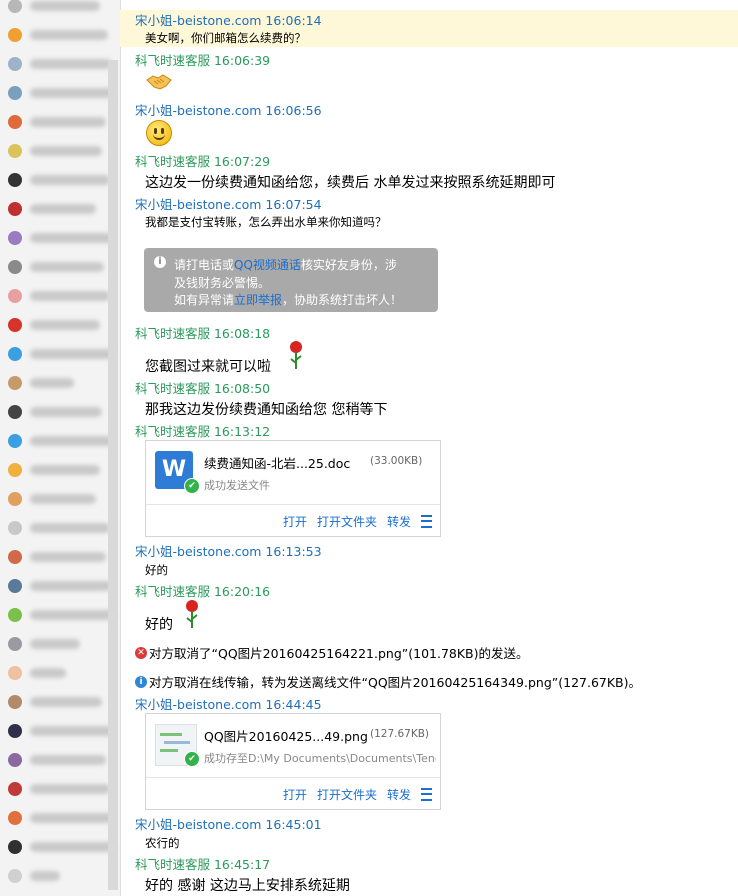 This screenshot has width=738, height=896. I want to click on message-sender: 宋小姐-beistone.com 16:13:53, so click(228, 551).